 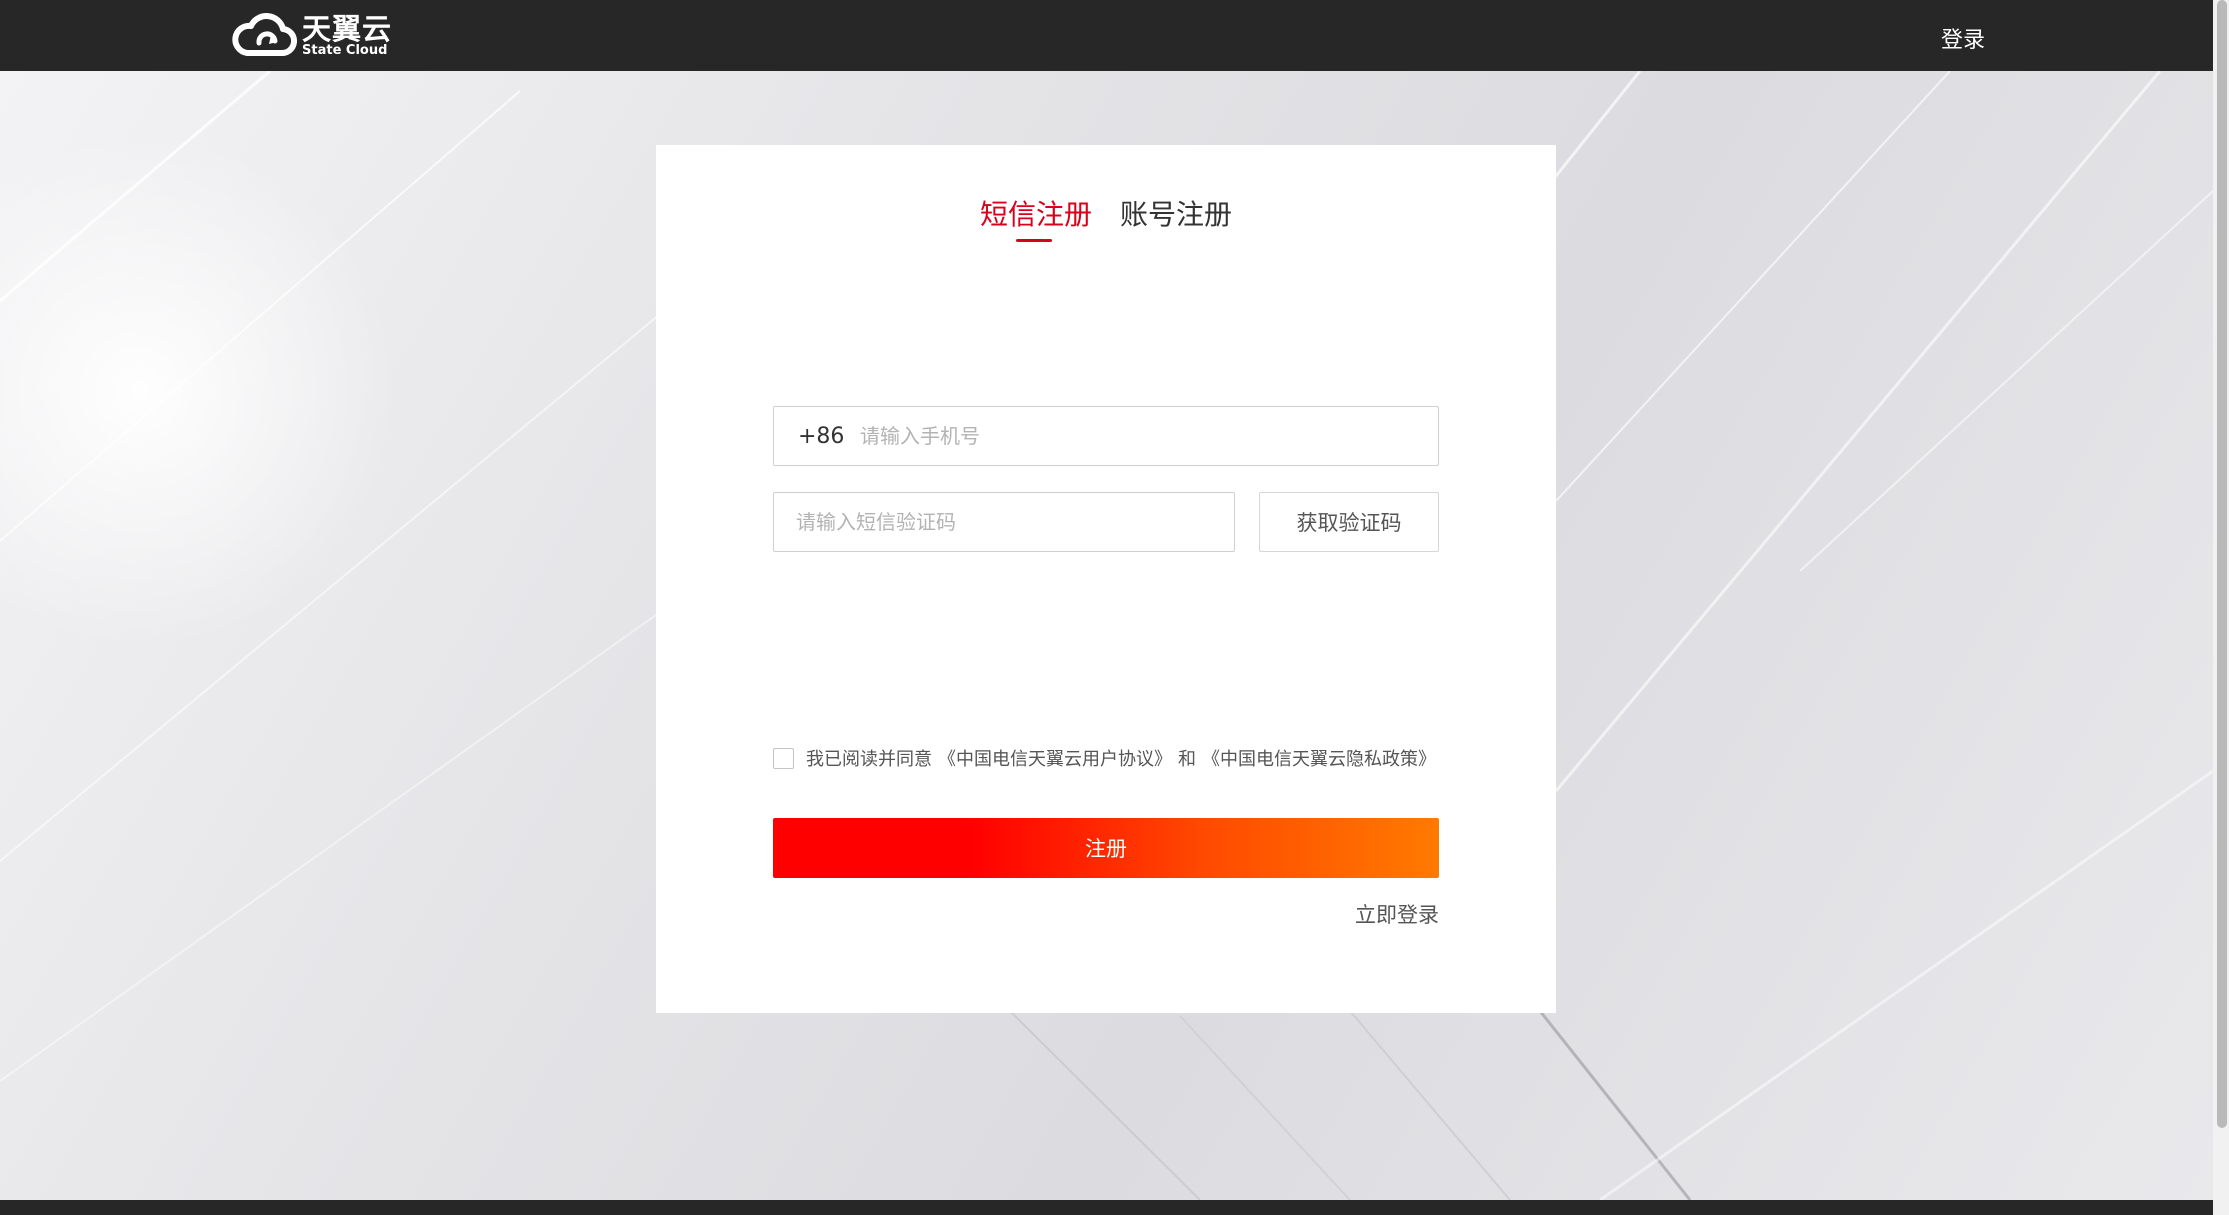 I want to click on bottom-bar, so click(x=1106, y=1207).